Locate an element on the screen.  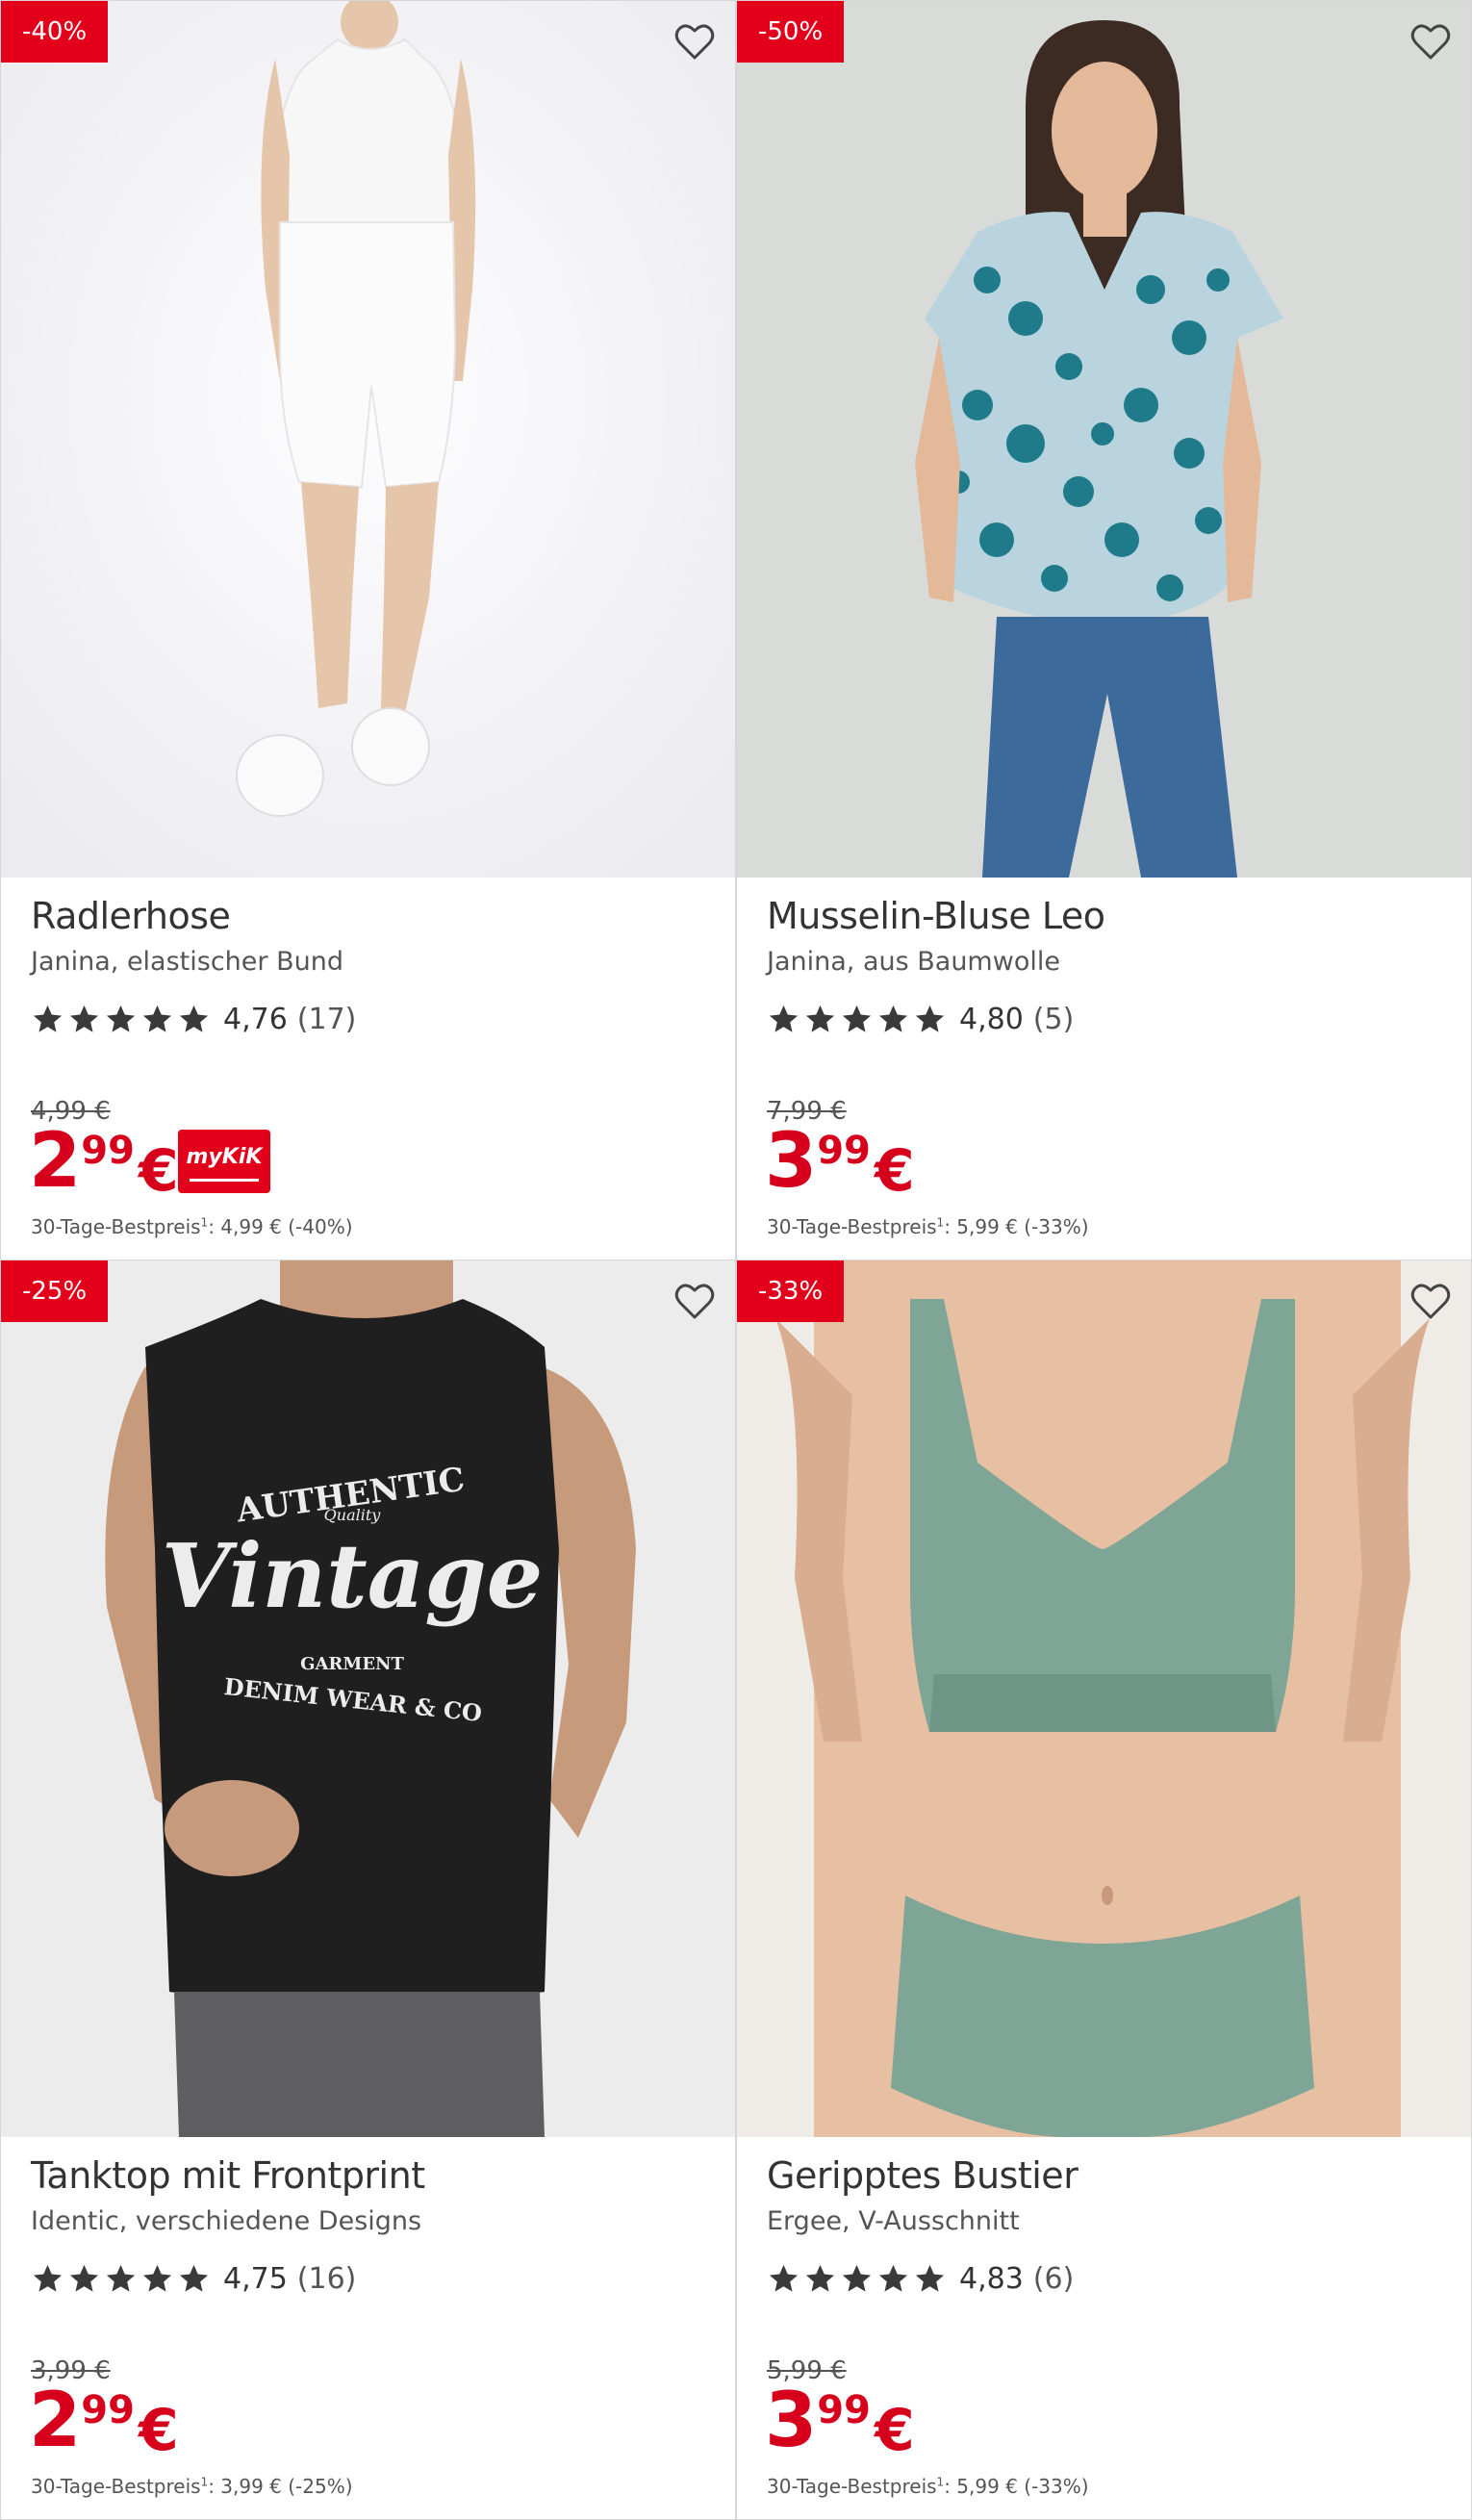
discount-badge: -33% is located at coordinates (791, 1291).